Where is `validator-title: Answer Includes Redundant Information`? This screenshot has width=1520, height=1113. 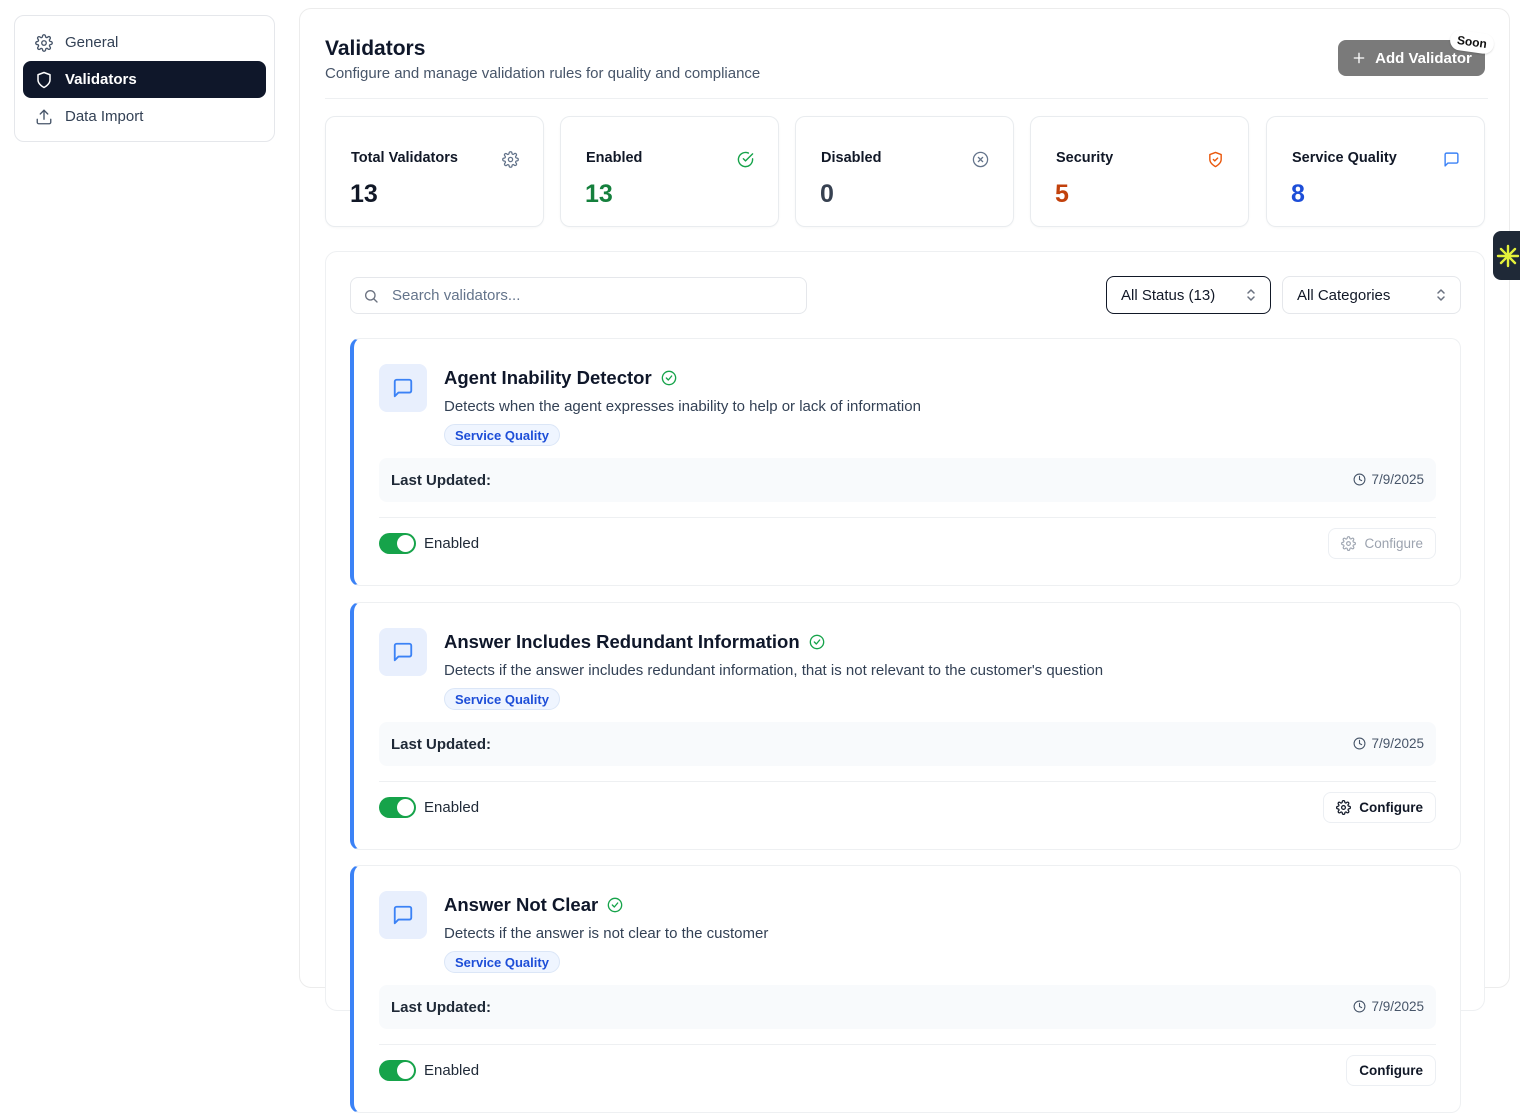 validator-title: Answer Includes Redundant Information is located at coordinates (634, 642).